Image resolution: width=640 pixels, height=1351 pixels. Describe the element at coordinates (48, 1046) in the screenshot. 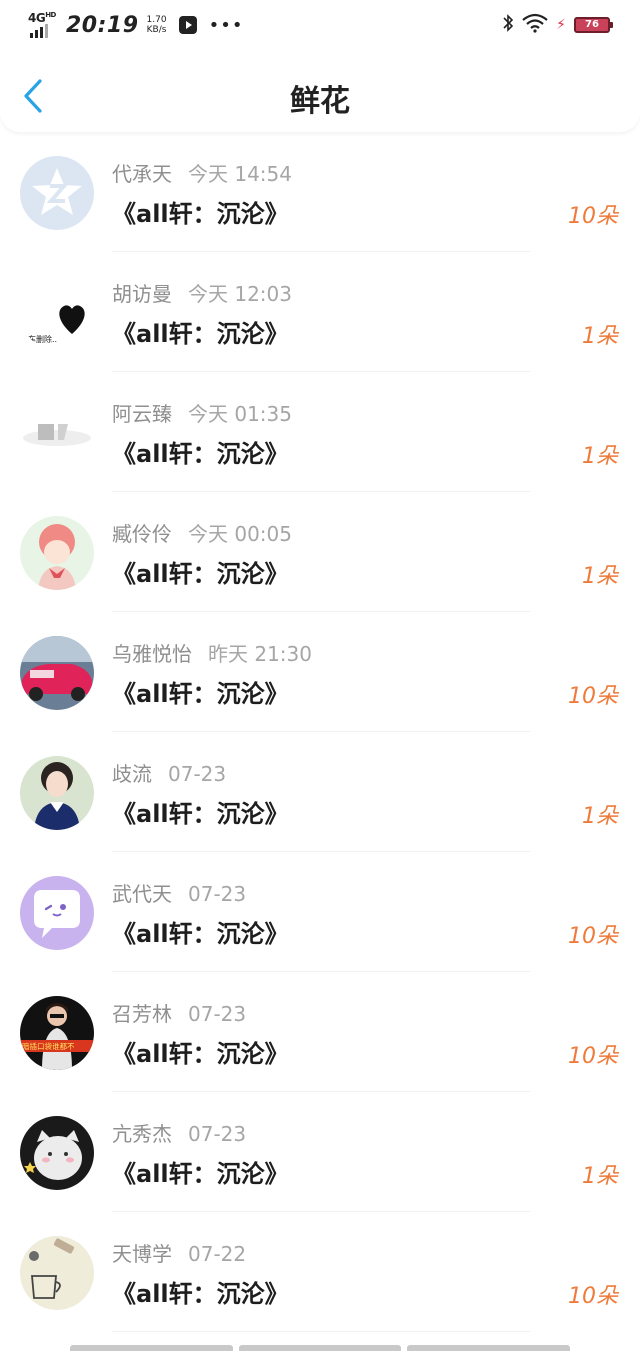

I see `svg-text: 暗插口袋谁都不` at that location.